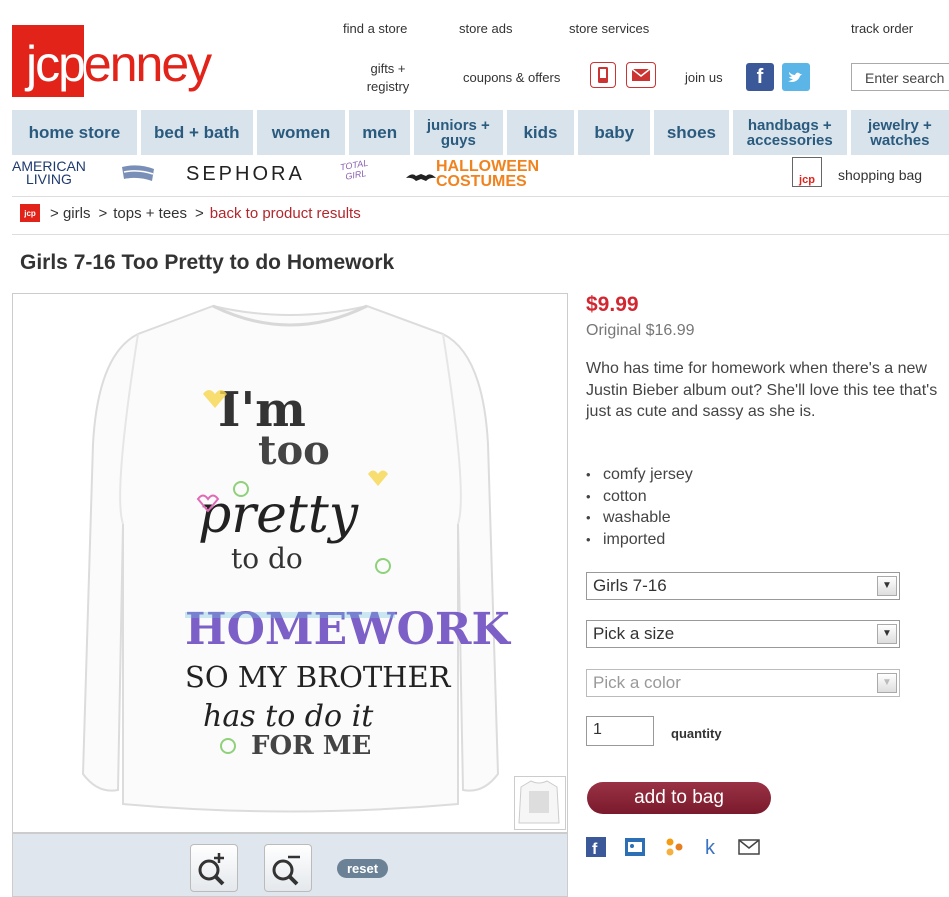  Describe the element at coordinates (696, 733) in the screenshot. I see `quantity-label: quantity` at that location.